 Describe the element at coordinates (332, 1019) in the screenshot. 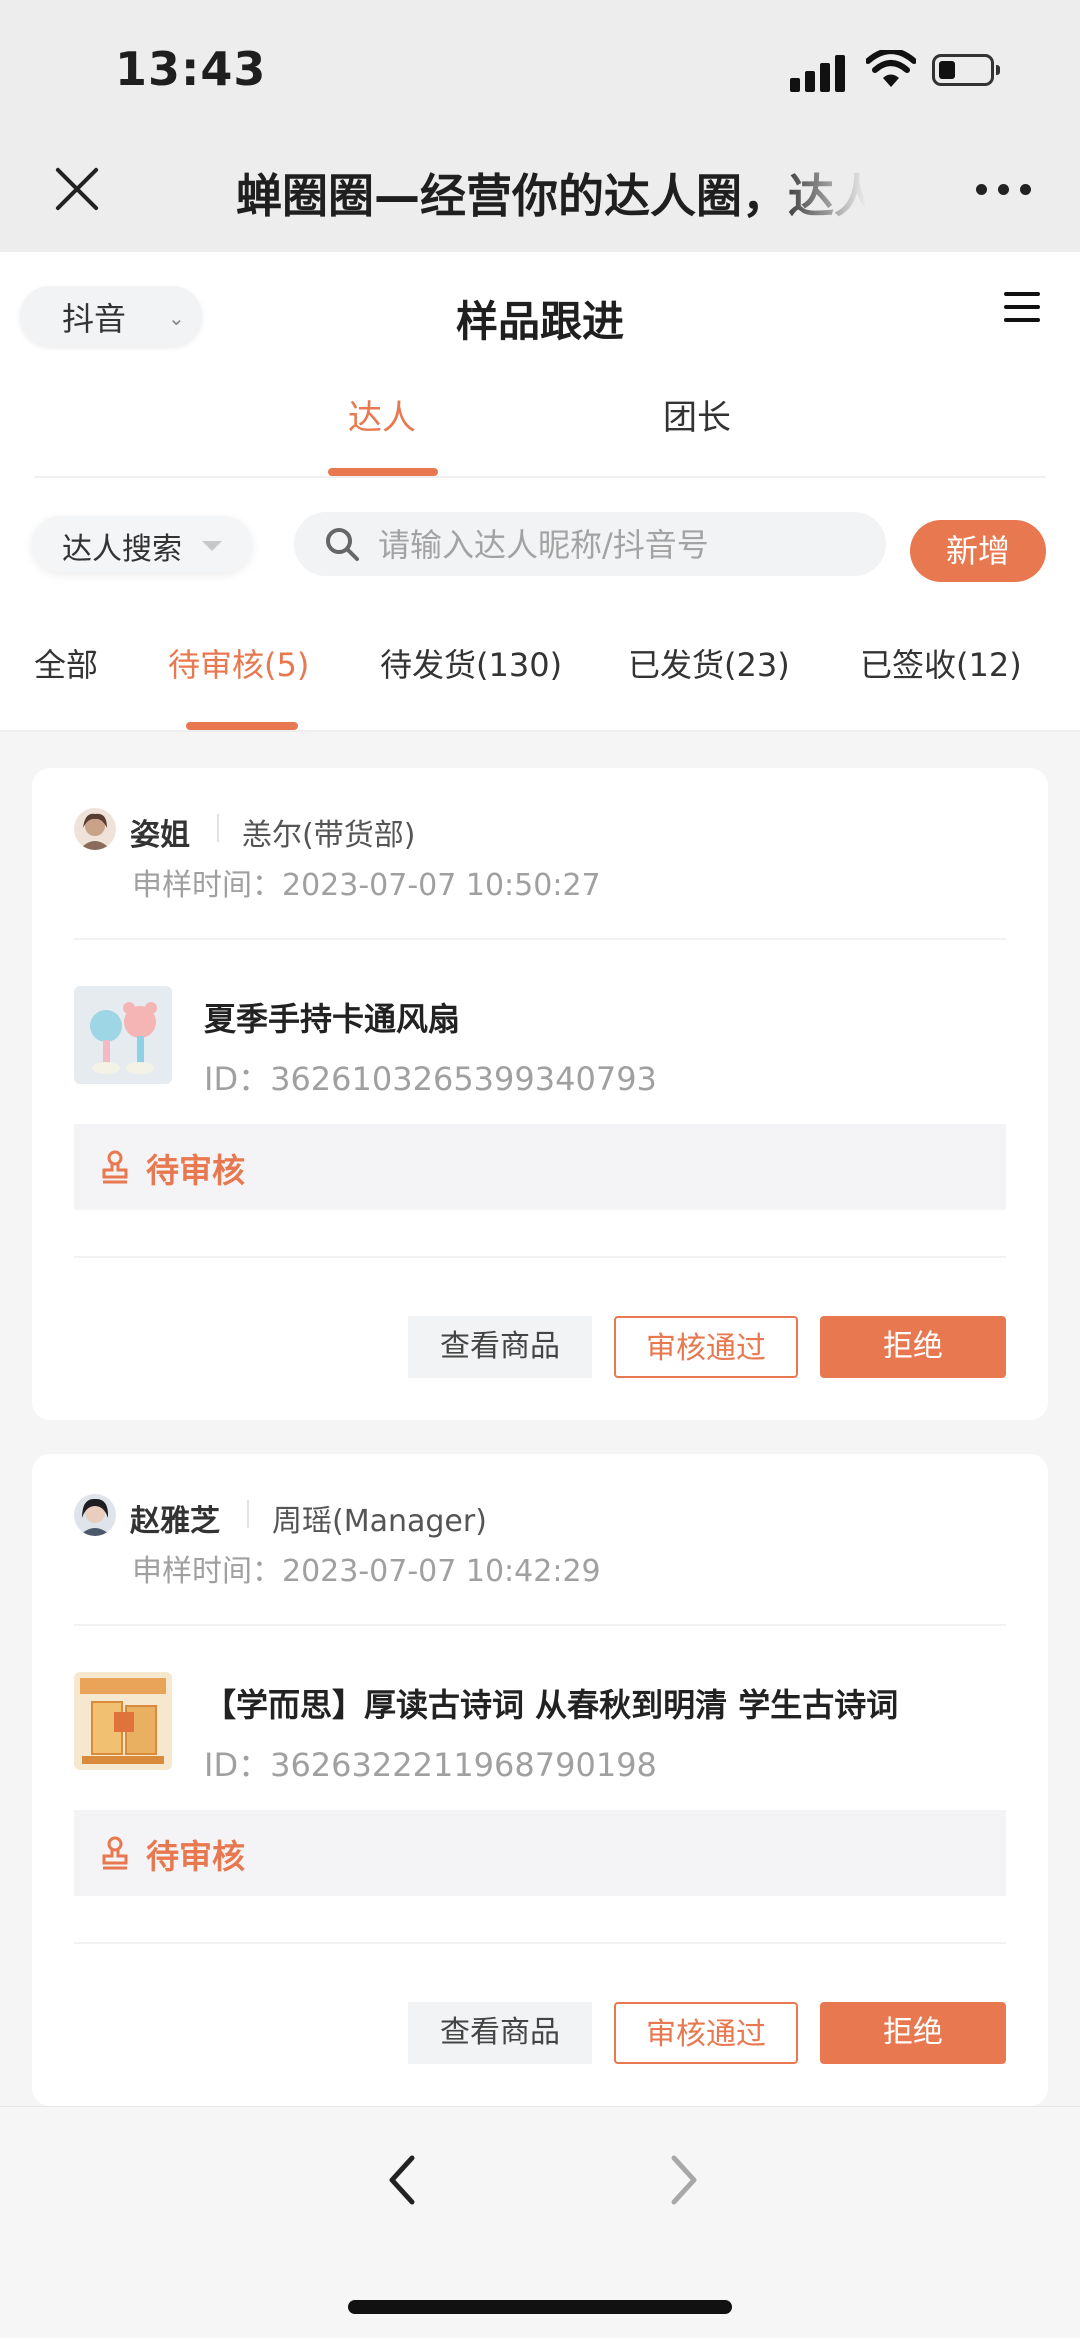

I see `product-name: 夏季手持卡通风扇` at that location.